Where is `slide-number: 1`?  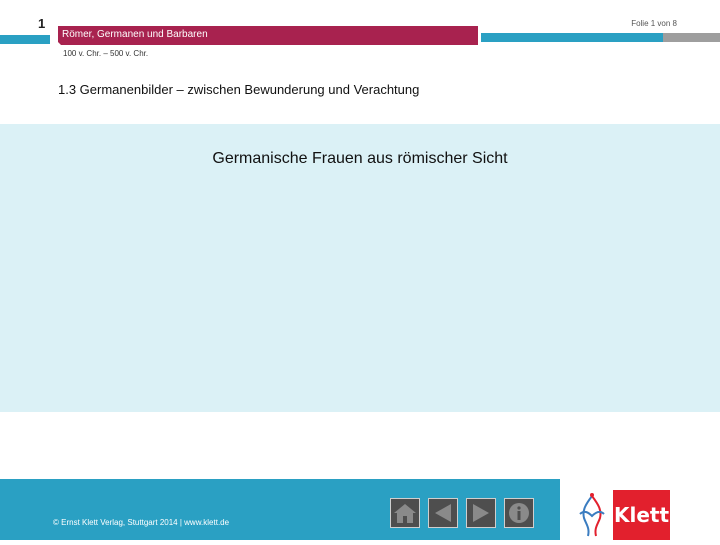
slide-number: 1 is located at coordinates (42, 23).